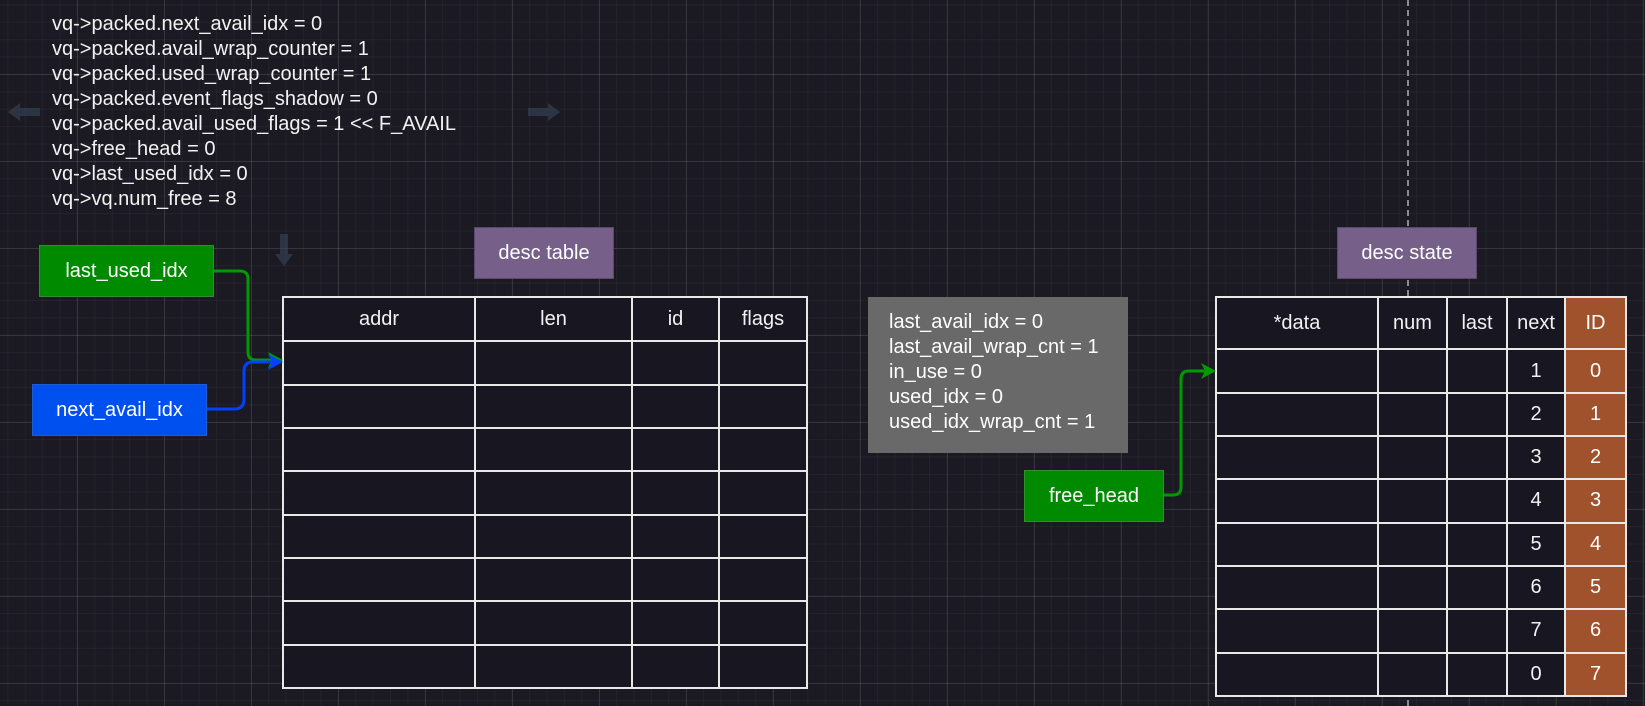  I want to click on last-used-idx-connector, so click(244, 315).